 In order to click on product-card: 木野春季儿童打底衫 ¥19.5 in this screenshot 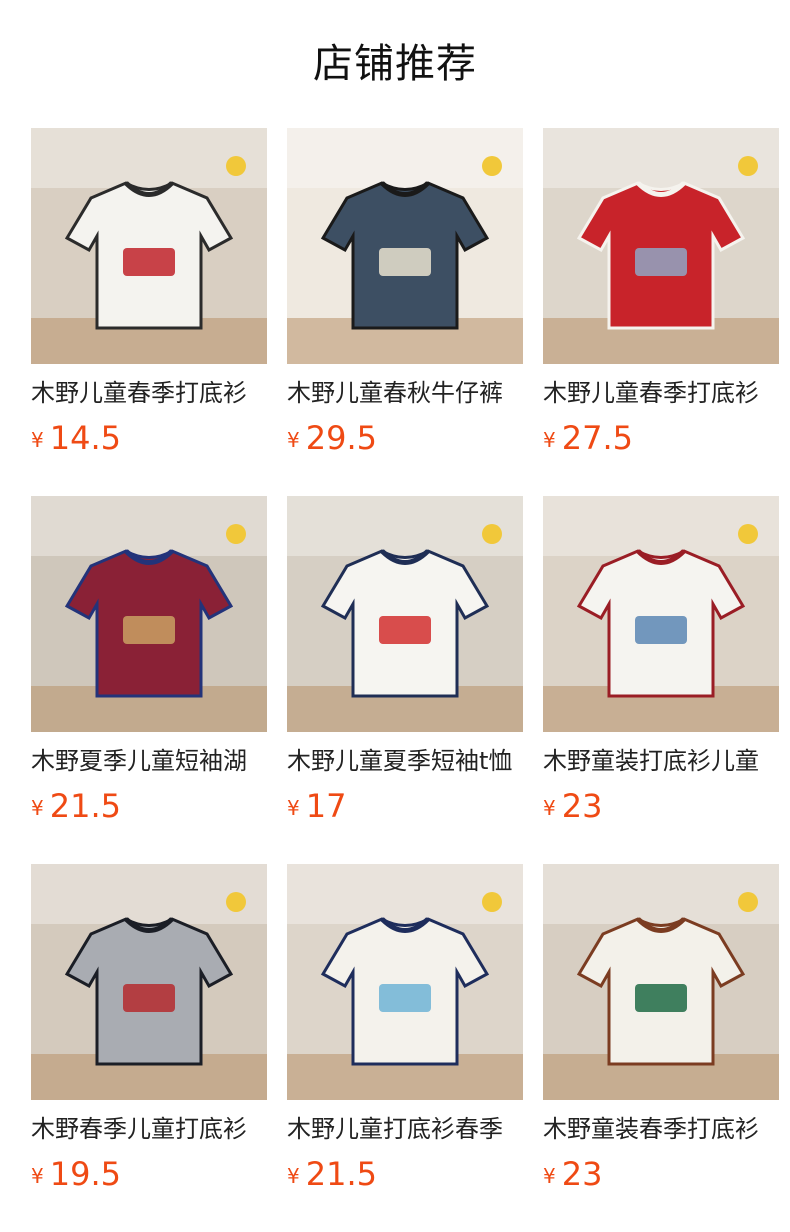, I will do `click(149, 1028)`.